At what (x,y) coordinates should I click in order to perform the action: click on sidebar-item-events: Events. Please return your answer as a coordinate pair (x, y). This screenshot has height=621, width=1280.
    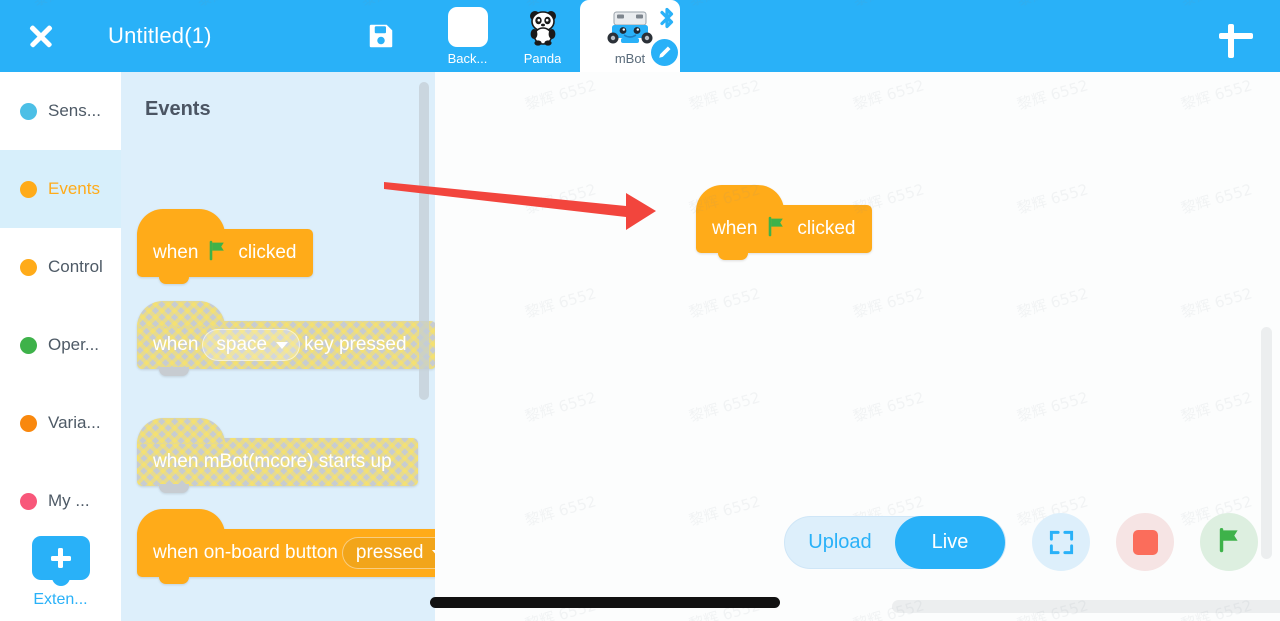
    Looking at the image, I should click on (60, 189).